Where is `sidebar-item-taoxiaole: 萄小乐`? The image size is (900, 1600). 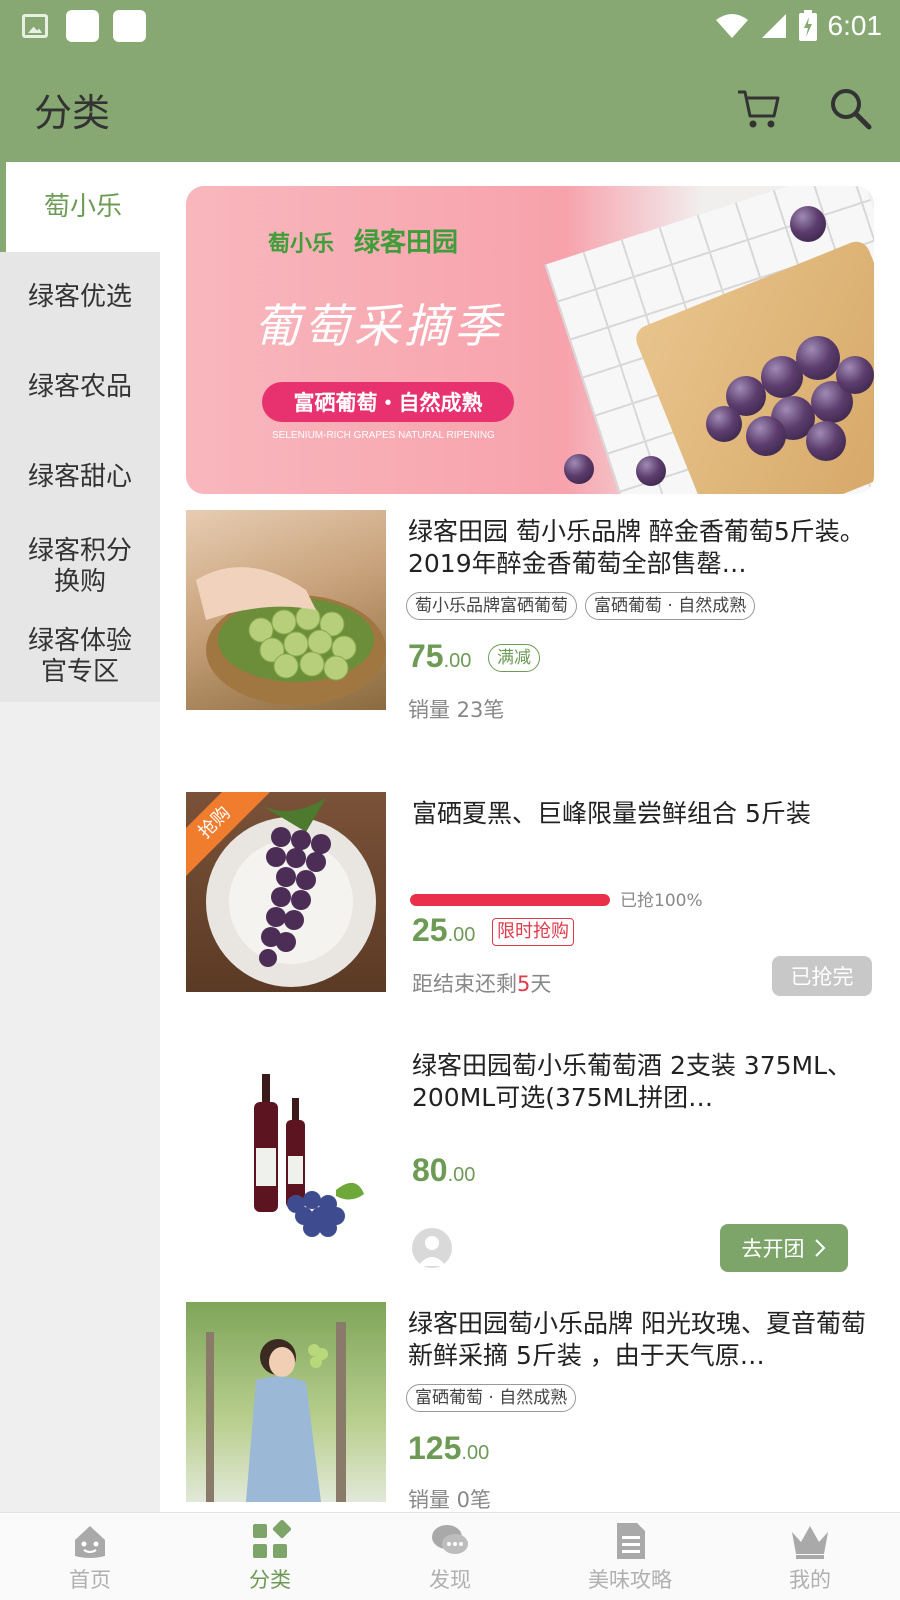 sidebar-item-taoxiaole: 萄小乐 is located at coordinates (80, 207).